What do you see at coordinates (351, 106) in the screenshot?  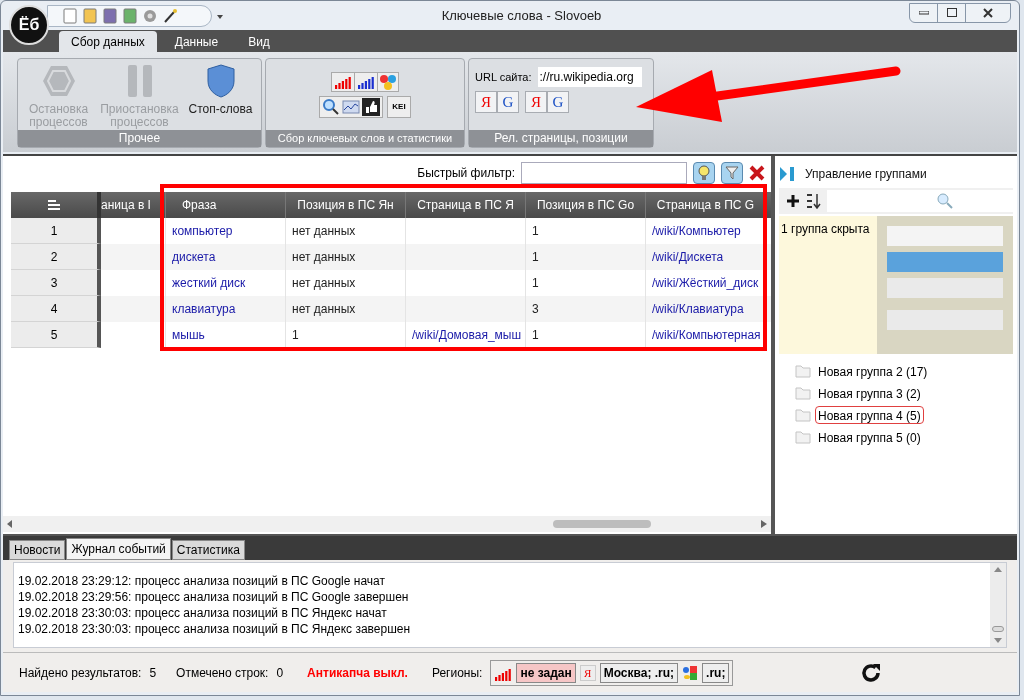 I see `line-chart-icon` at bounding box center [351, 106].